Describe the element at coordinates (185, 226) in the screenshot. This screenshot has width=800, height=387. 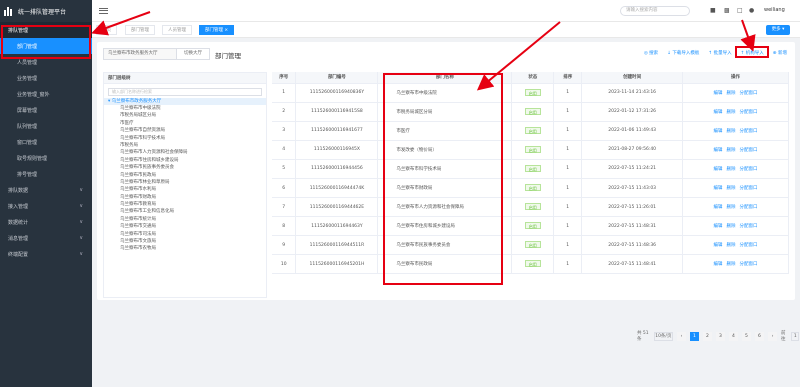
I see `tree-node: 乌兰察布市交通局` at that location.